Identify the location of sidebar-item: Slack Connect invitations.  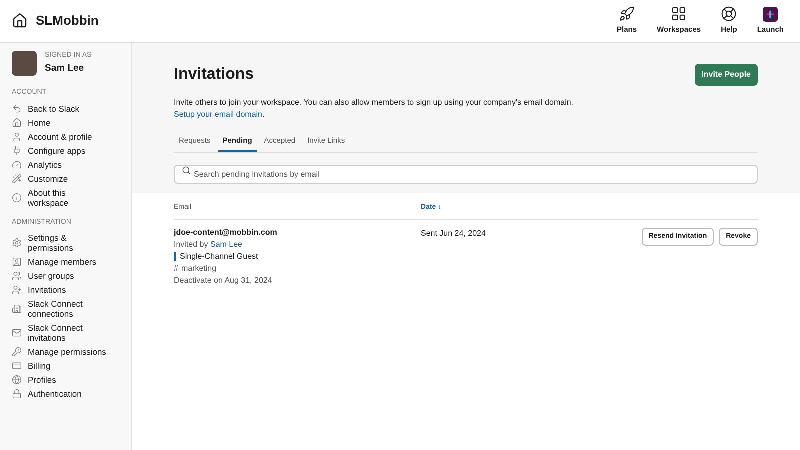
(65, 333).